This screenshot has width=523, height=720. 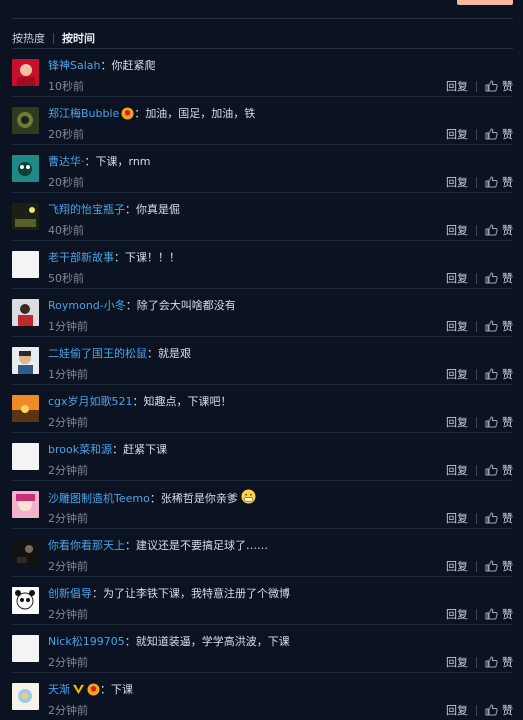 What do you see at coordinates (66, 161) in the screenshot?
I see `username-link: 曹达华·` at bounding box center [66, 161].